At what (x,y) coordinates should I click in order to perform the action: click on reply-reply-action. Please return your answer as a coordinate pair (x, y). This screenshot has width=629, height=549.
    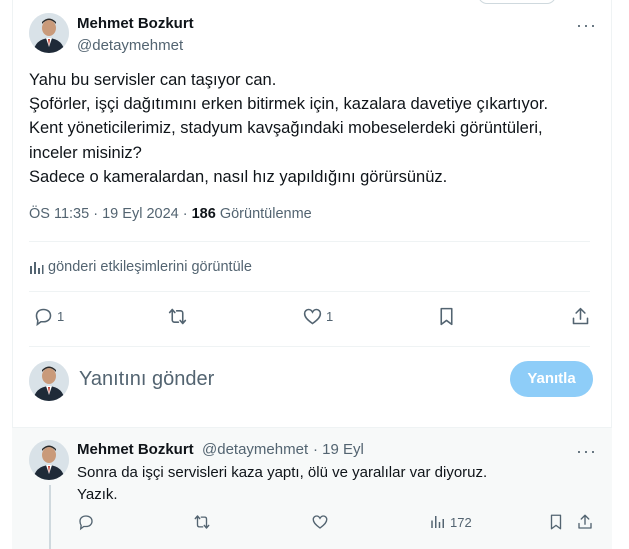
    Looking at the image, I should click on (86, 522).